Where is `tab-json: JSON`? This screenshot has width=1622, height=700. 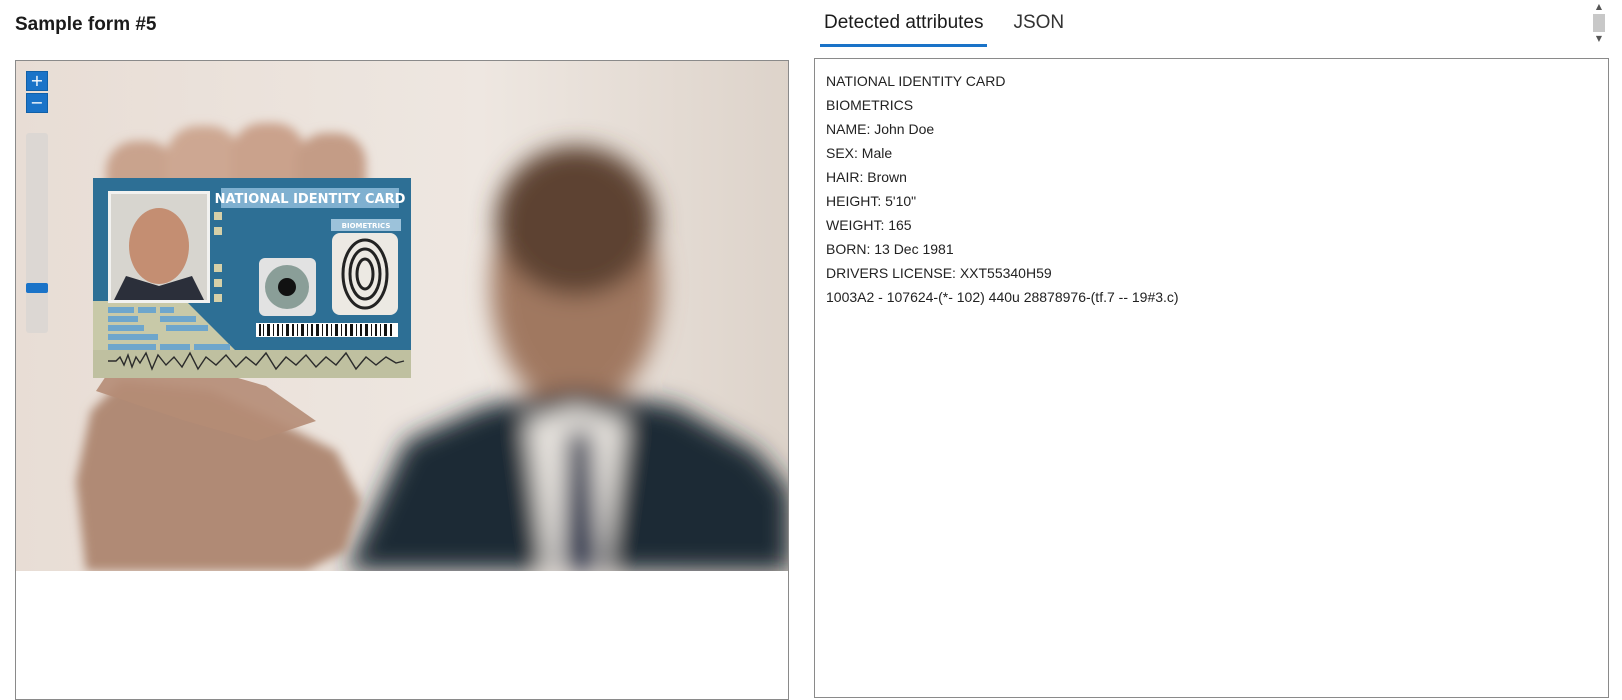
tab-json: JSON is located at coordinates (1038, 22).